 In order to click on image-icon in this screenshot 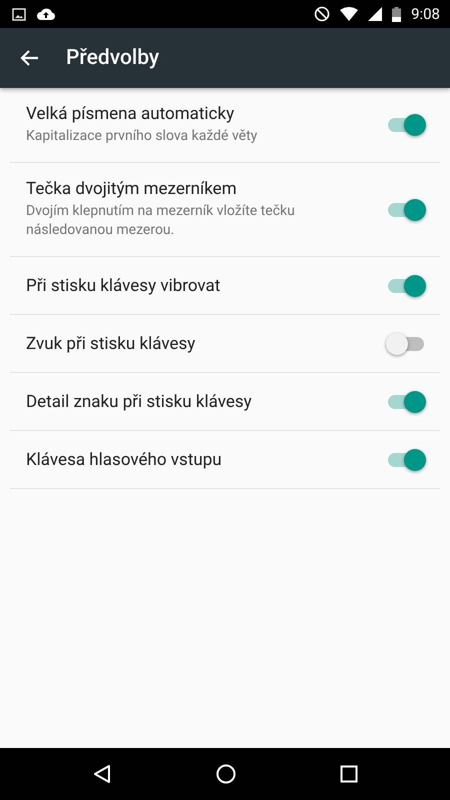, I will do `click(19, 14)`.